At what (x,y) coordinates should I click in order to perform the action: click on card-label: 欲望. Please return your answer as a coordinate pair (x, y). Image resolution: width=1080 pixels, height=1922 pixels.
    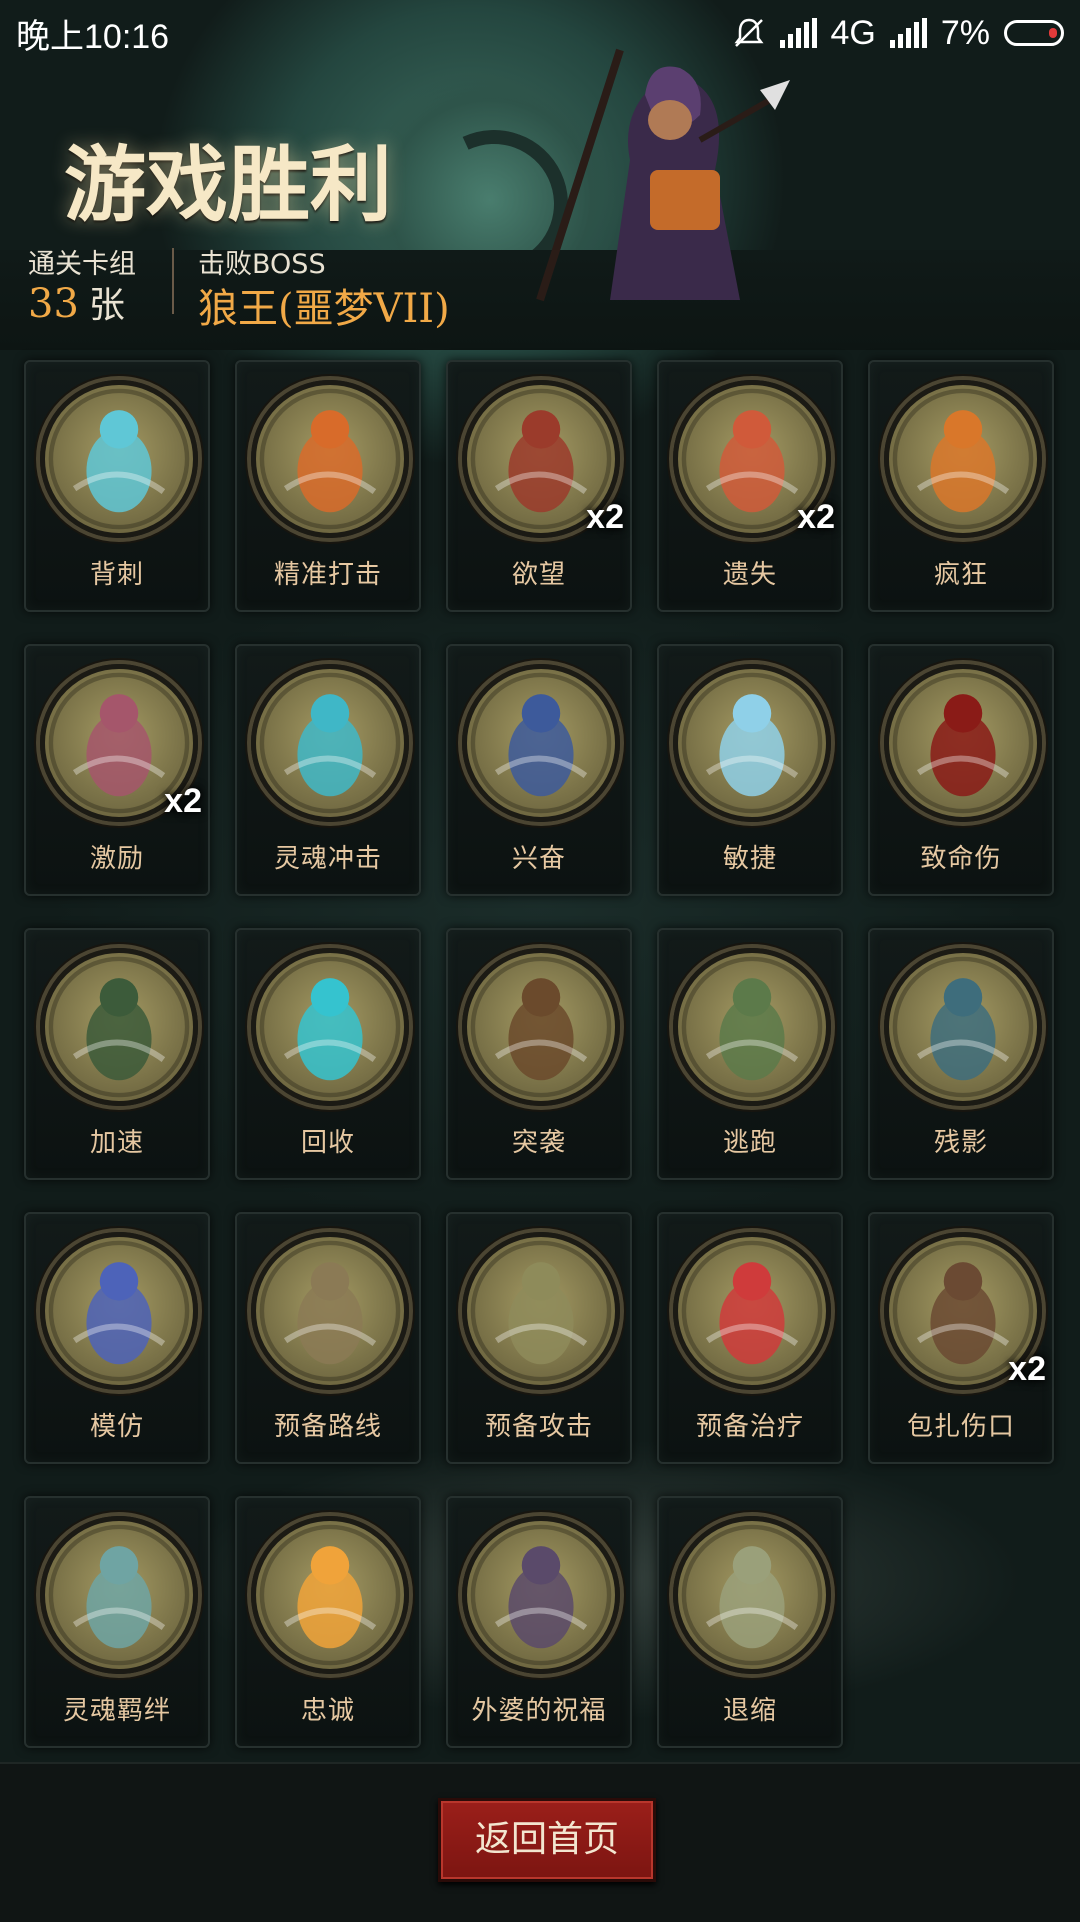
    Looking at the image, I should click on (538, 575).